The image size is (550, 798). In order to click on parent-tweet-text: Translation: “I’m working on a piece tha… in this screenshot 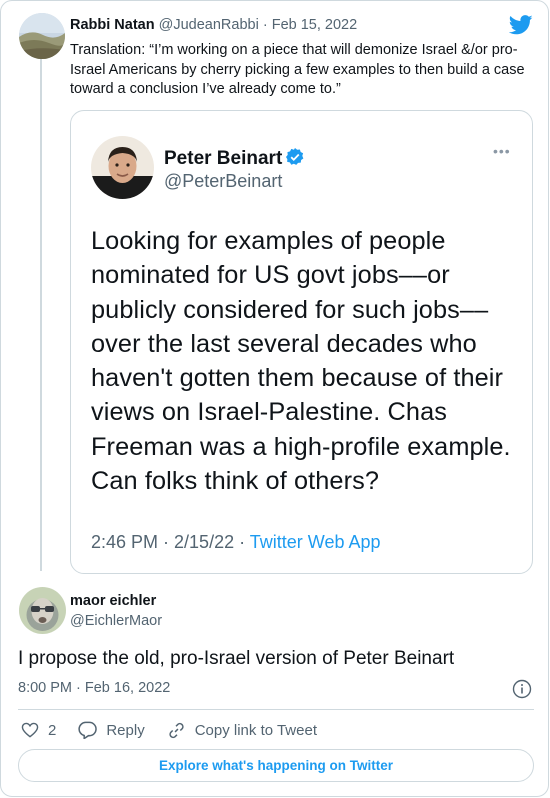, I will do `click(297, 69)`.